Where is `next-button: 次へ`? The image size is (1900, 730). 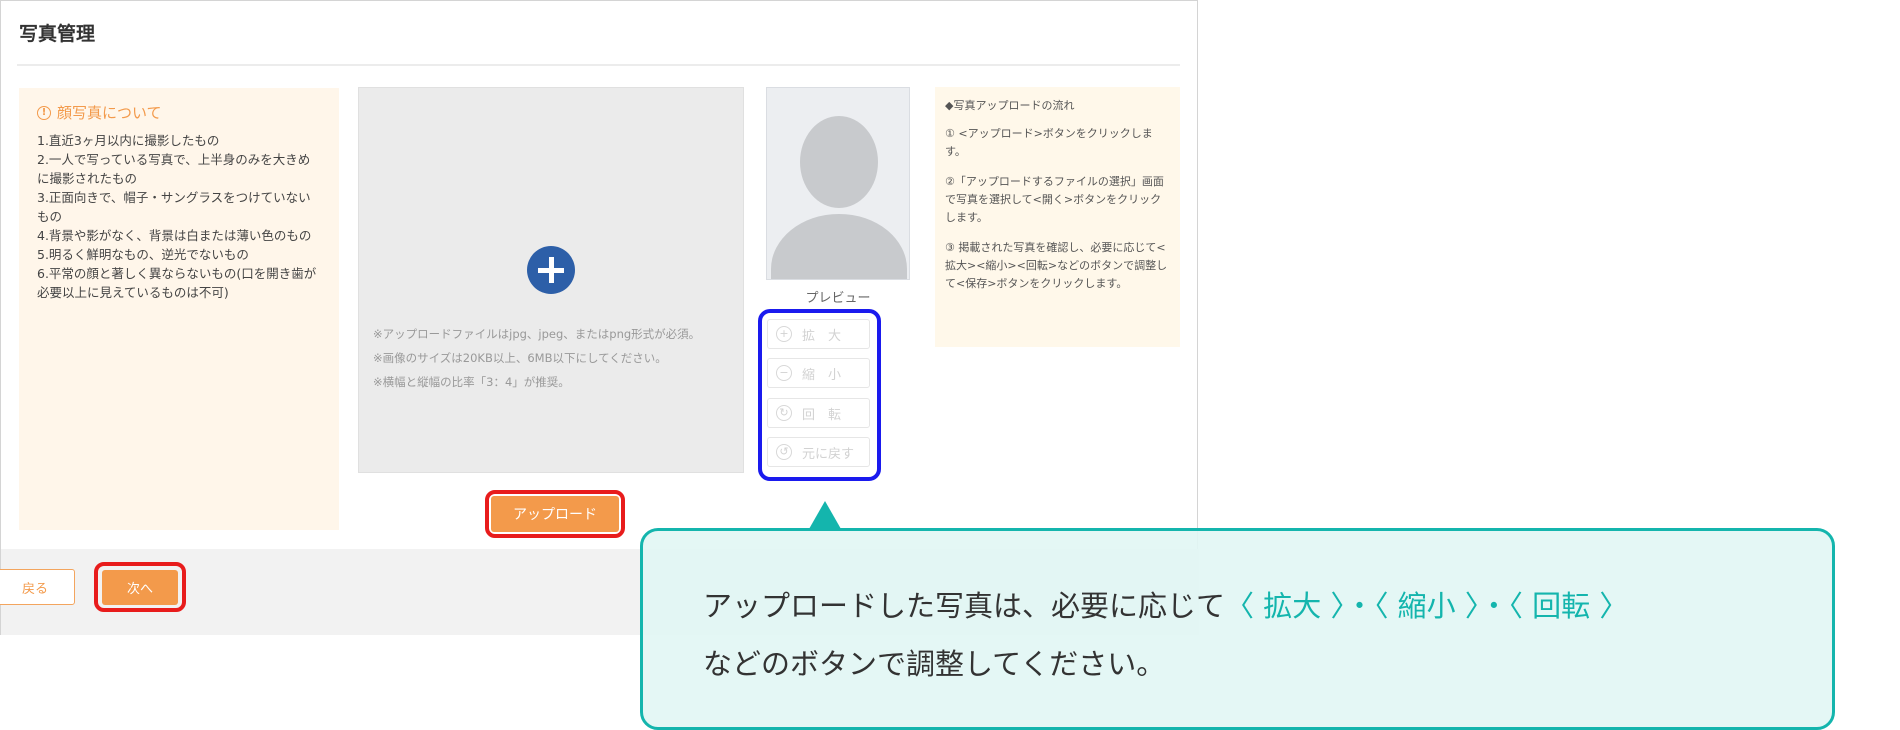
next-button: 次へ is located at coordinates (140, 587).